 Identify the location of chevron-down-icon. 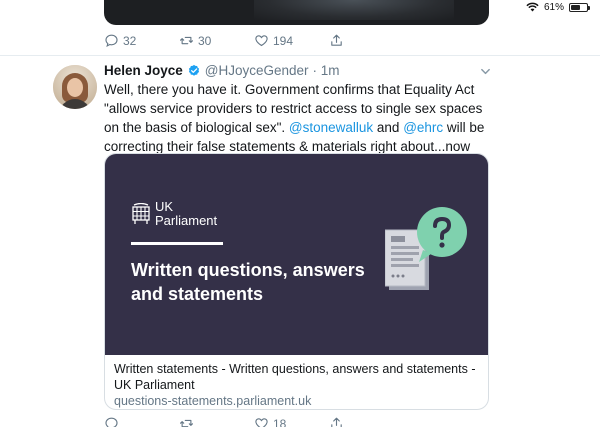
(485, 71).